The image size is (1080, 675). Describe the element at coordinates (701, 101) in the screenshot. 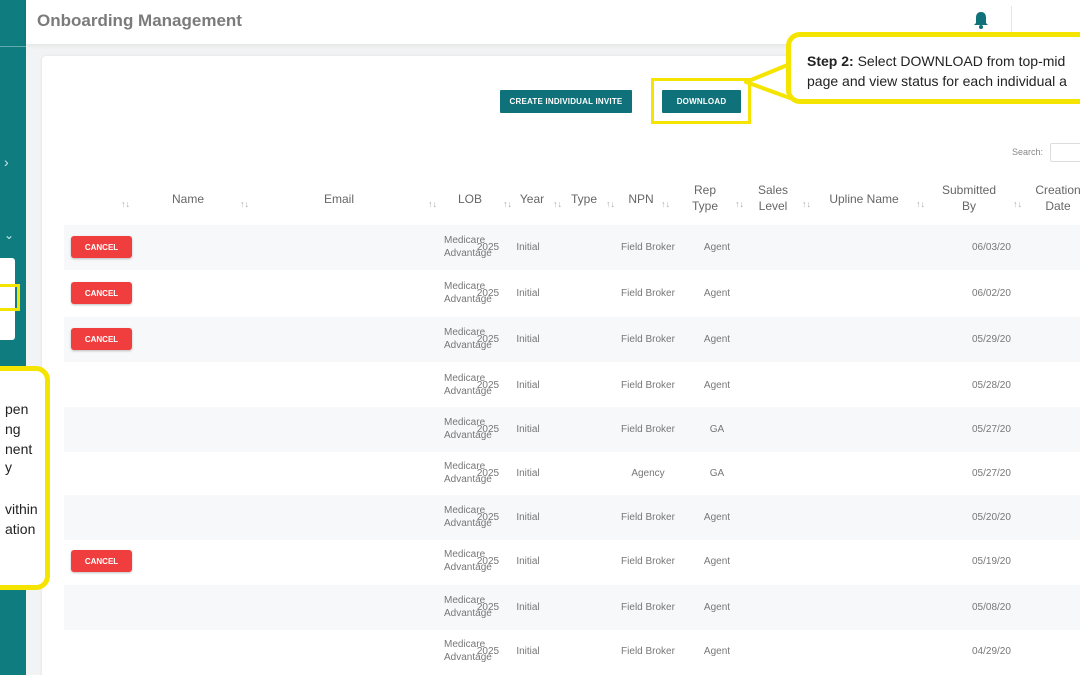

I see `download-button: DOWNLOAD` at that location.